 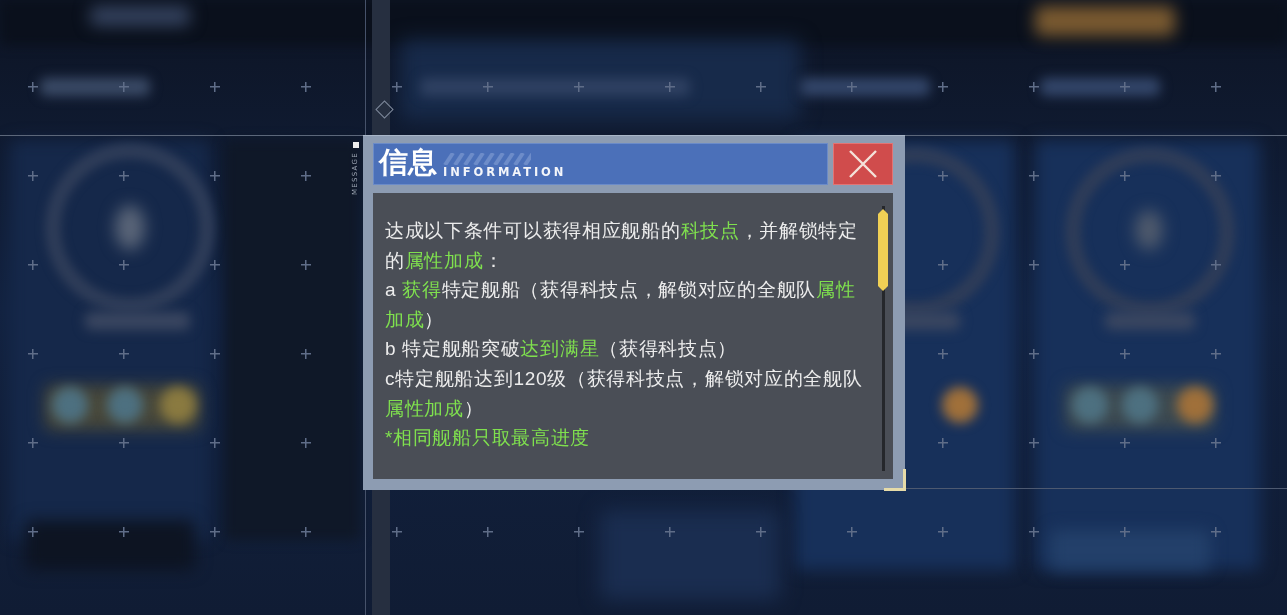 I want to click on close-button, so click(x=863, y=164).